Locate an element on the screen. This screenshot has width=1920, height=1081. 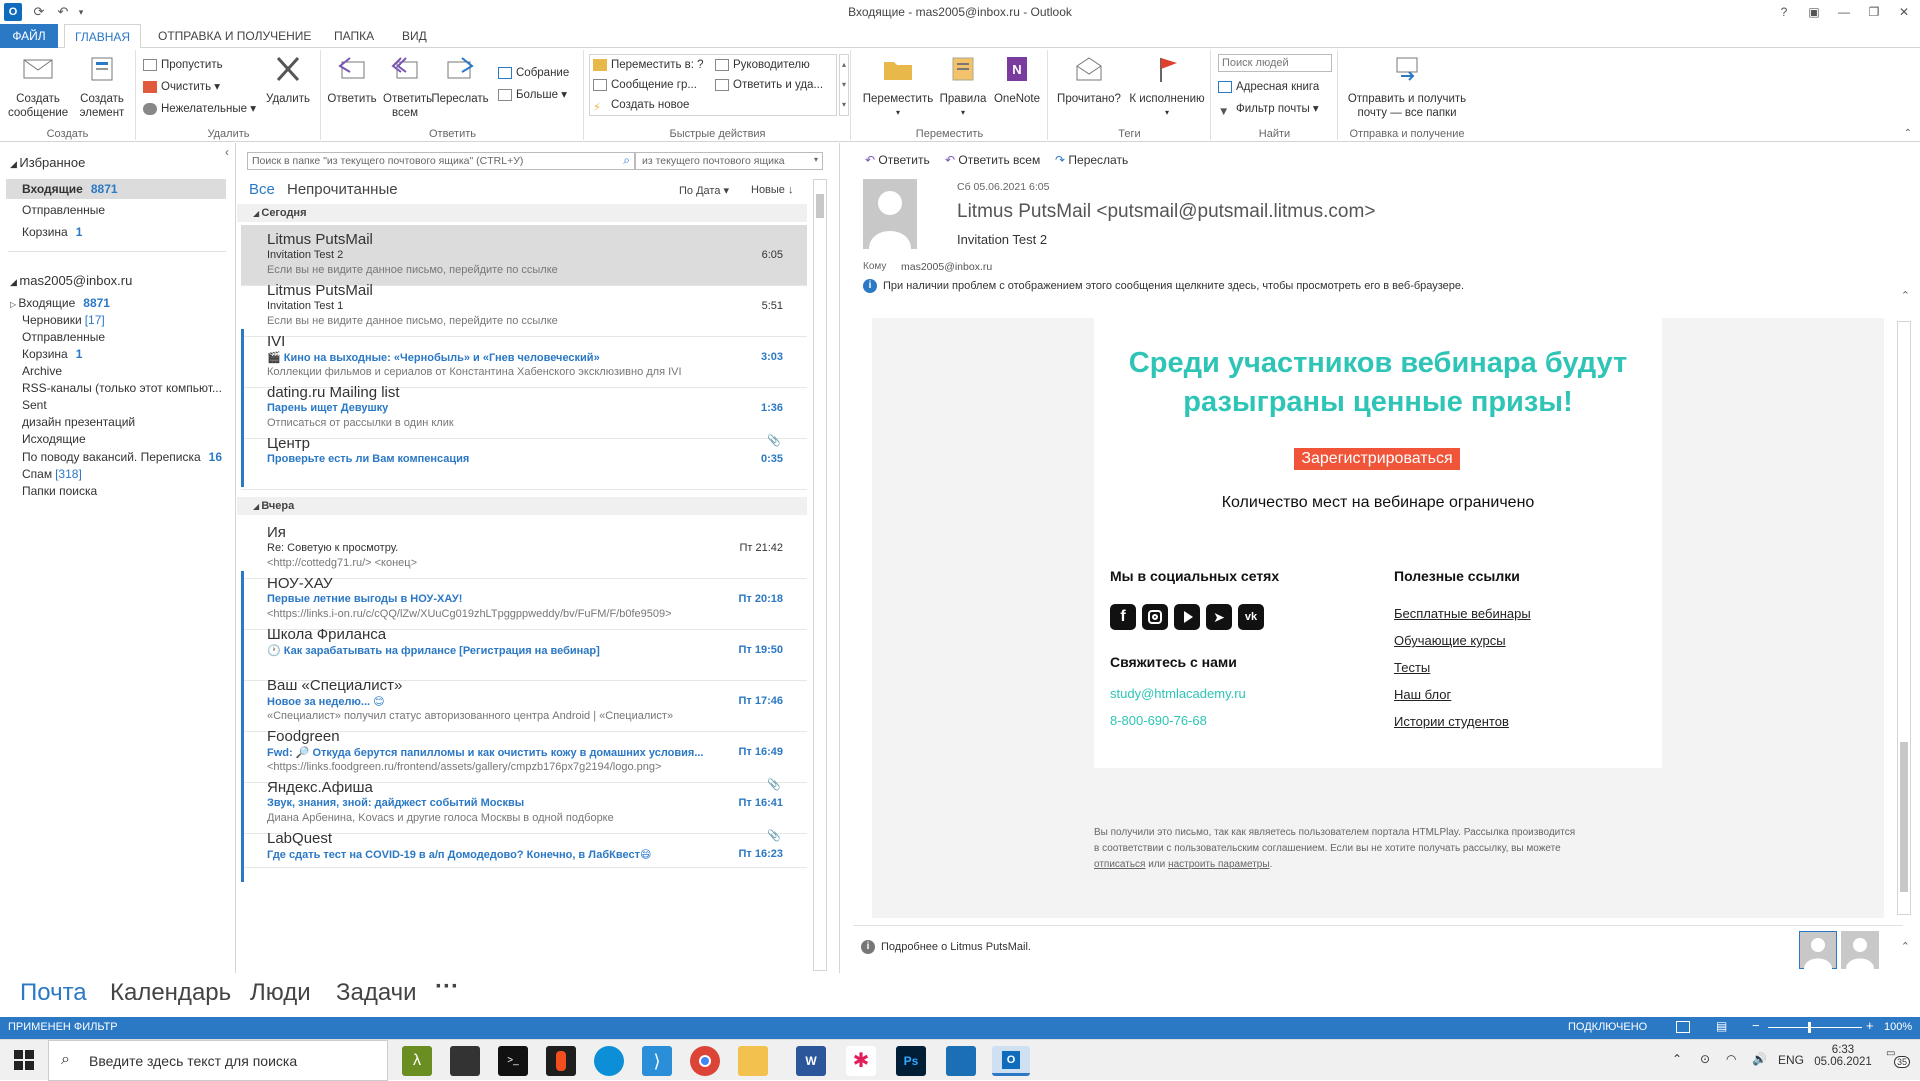
folder-item: Спам [318] is located at coordinates (52, 474).